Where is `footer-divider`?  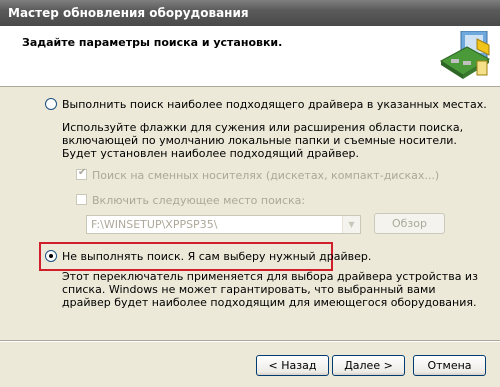
footer-divider is located at coordinates (250, 341).